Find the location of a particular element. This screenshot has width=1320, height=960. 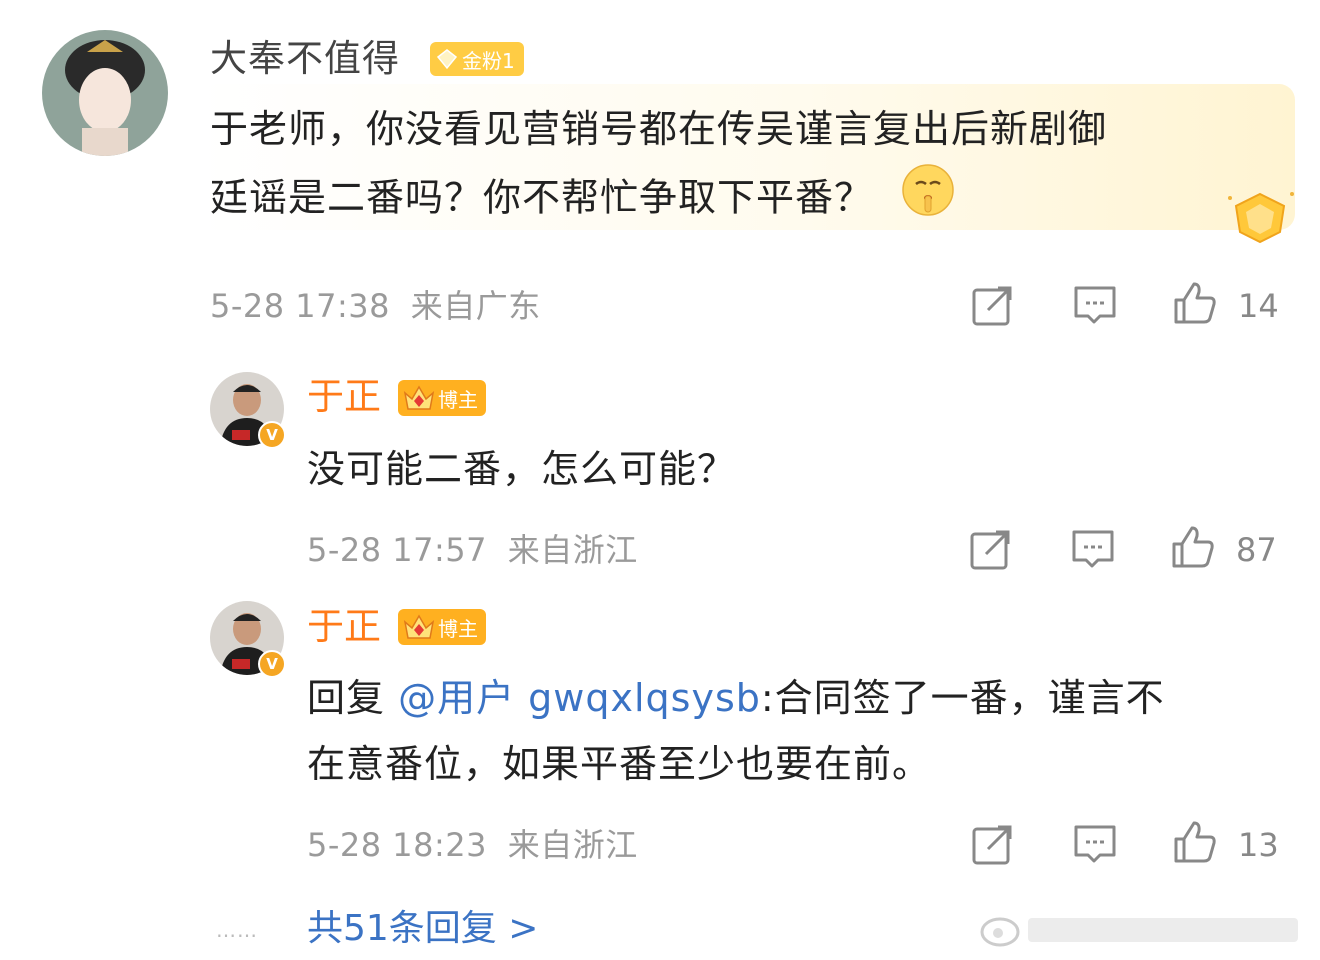

comment-meta: 5-28 17:38 来自广东 is located at coordinates (375, 306).